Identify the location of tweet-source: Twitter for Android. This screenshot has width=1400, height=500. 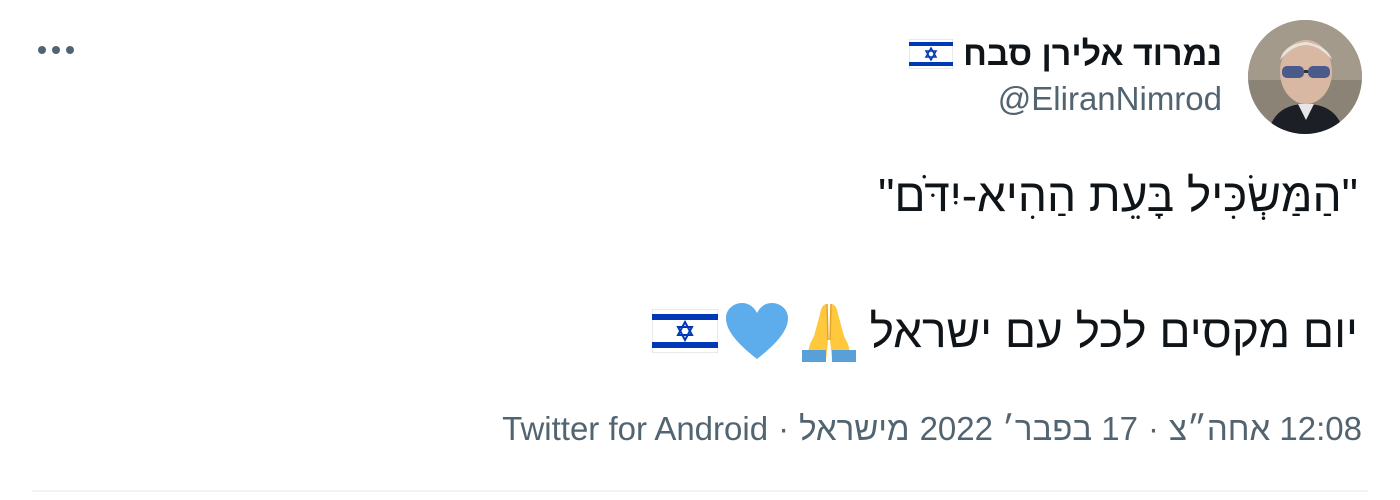
(635, 429).